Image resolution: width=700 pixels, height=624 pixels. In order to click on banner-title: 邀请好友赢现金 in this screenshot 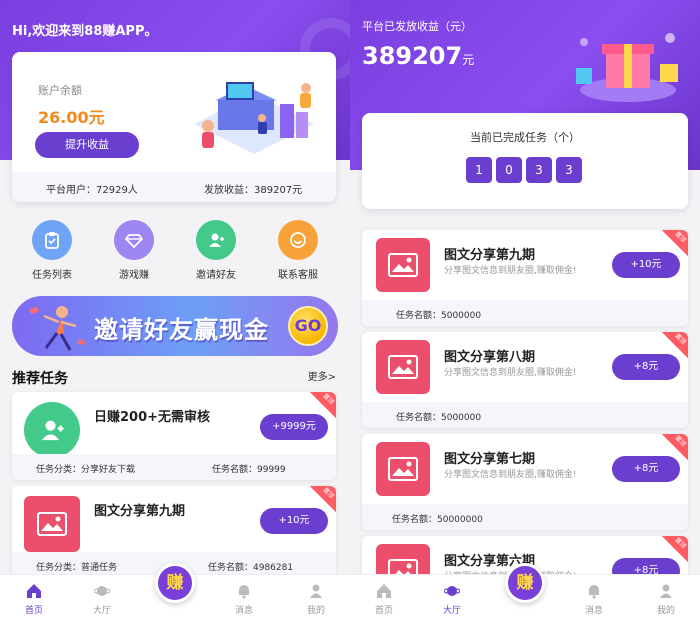, I will do `click(181, 330)`.